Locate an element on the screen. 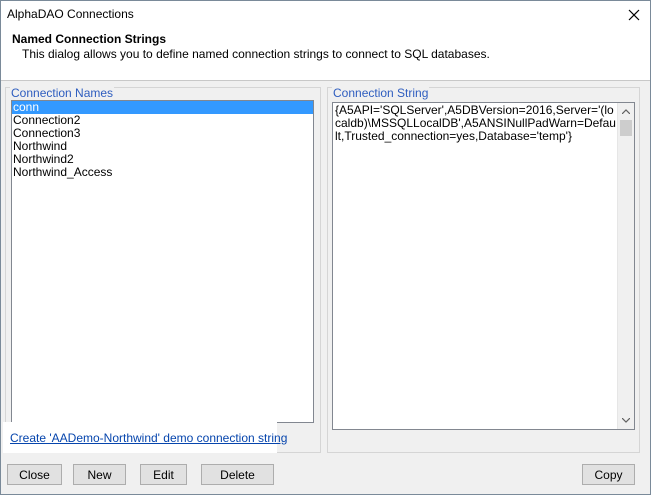 The height and width of the screenshot is (495, 651). connection-names-label: Connection Names is located at coordinates (62, 93).